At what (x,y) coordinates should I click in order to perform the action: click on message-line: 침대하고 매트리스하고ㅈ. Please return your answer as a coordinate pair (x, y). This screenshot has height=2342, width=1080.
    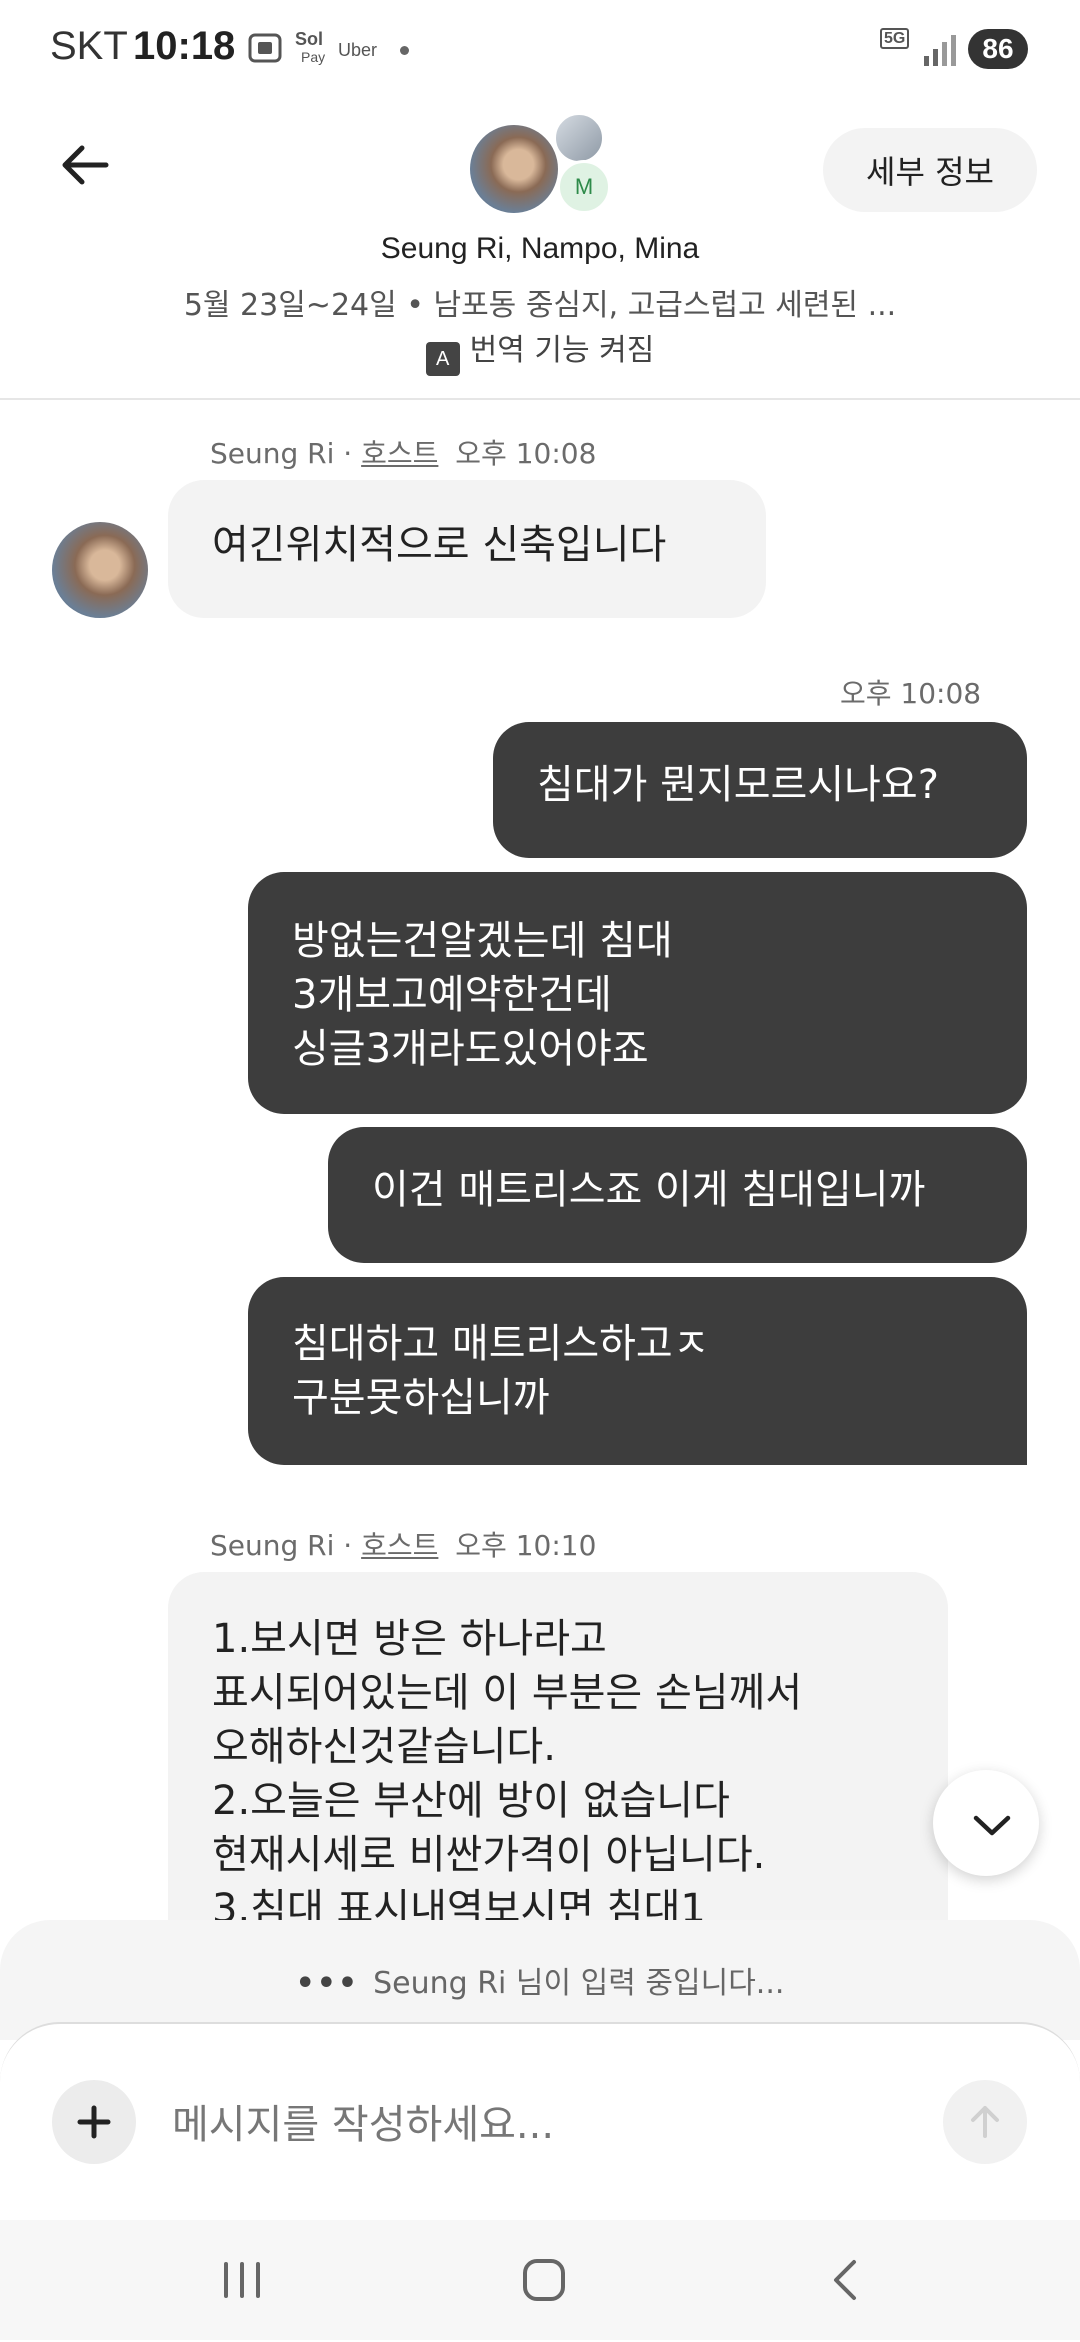
    Looking at the image, I should click on (501, 1344).